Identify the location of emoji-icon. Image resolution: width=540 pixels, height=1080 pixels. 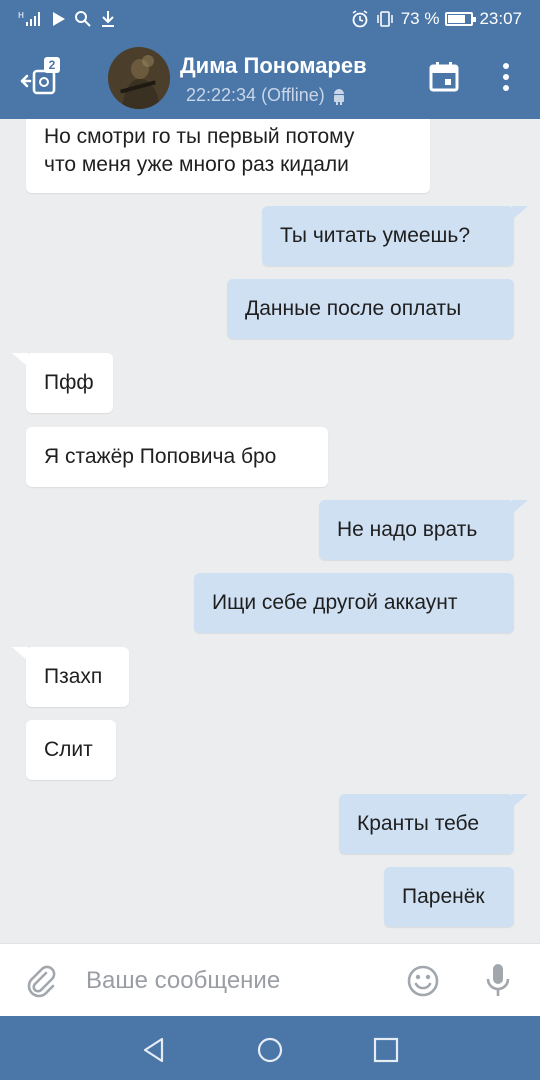
(423, 981).